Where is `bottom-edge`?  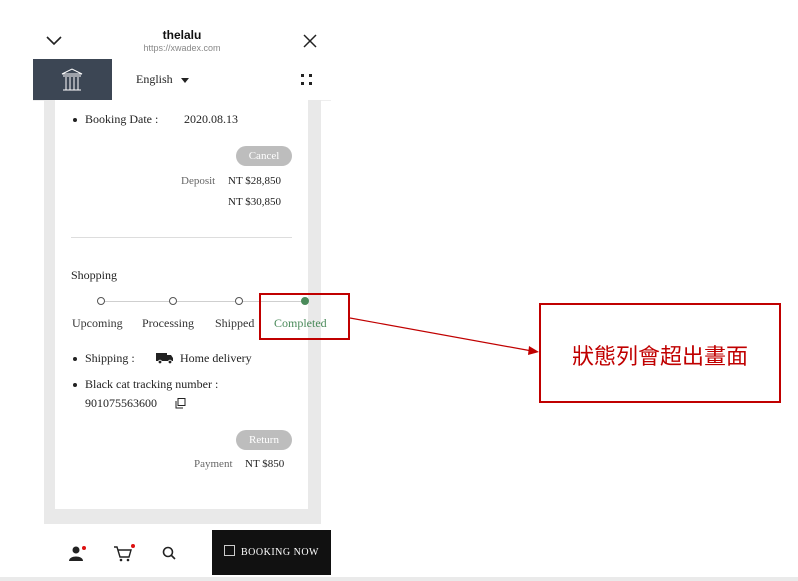 bottom-edge is located at coordinates (399, 579).